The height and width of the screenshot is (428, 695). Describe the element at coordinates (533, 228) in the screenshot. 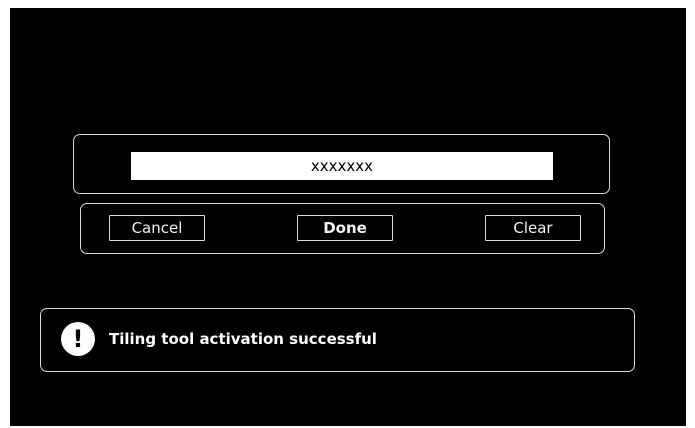

I see `clear-button: Clear` at that location.